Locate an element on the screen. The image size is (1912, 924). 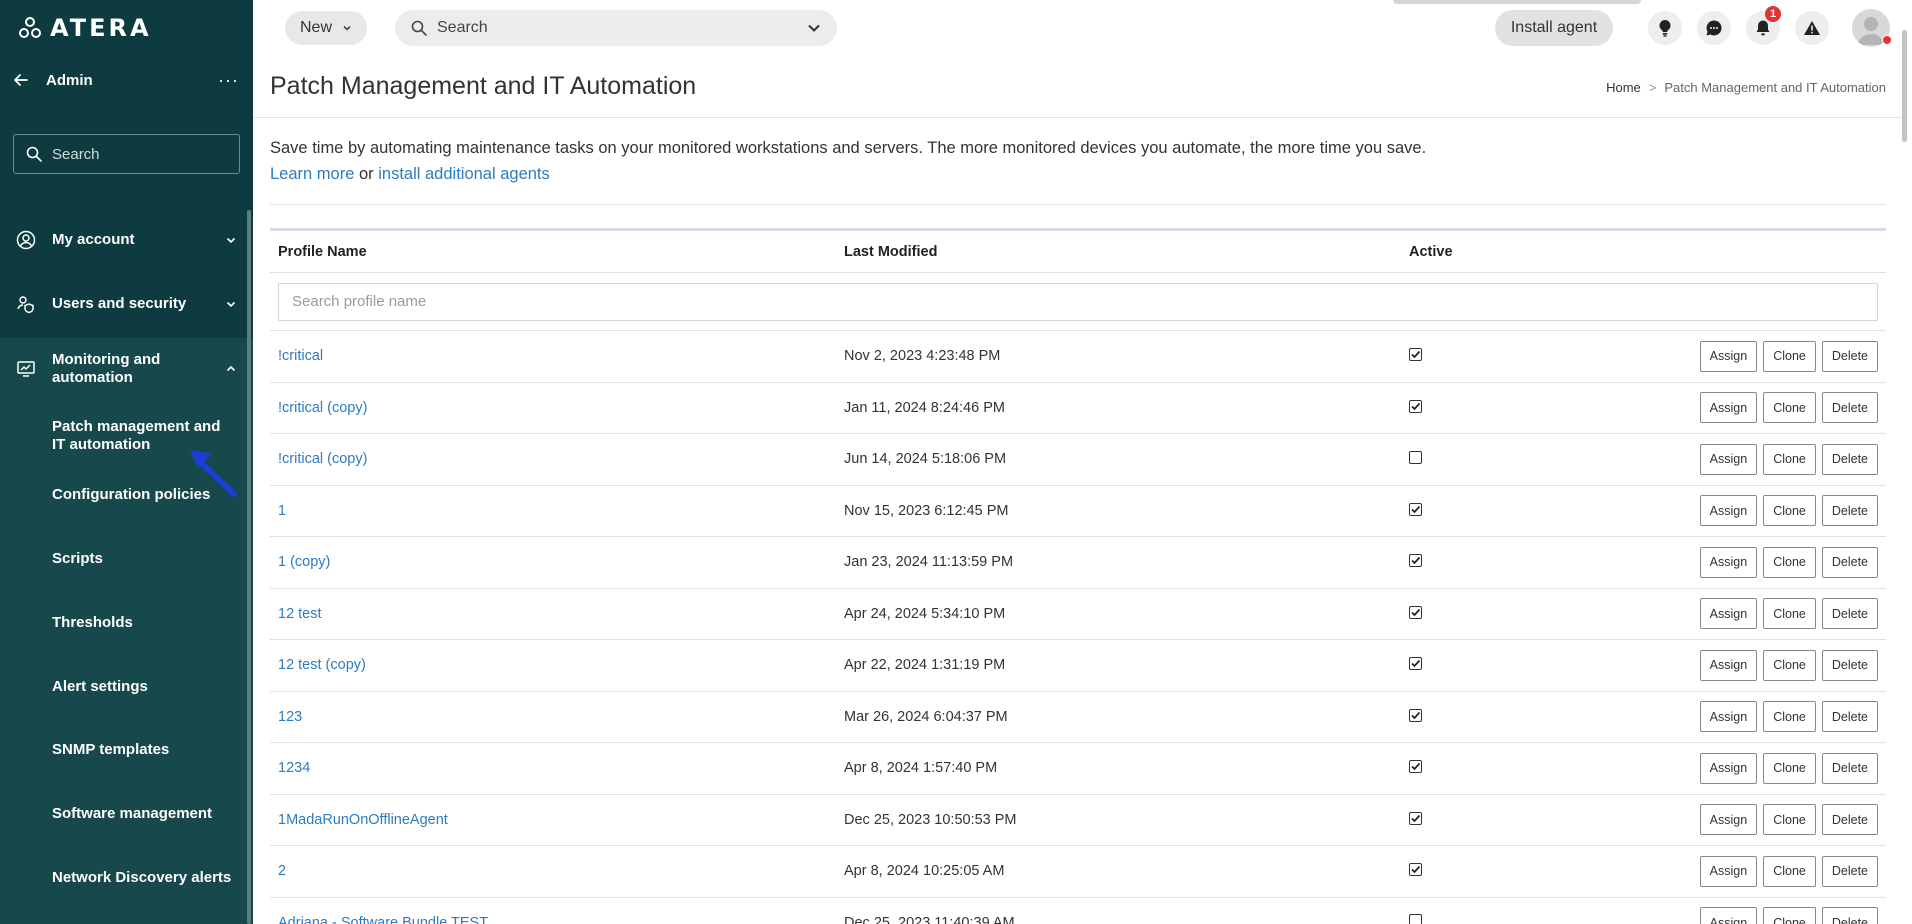
profile-name-cell: 1 is located at coordinates (553, 511).